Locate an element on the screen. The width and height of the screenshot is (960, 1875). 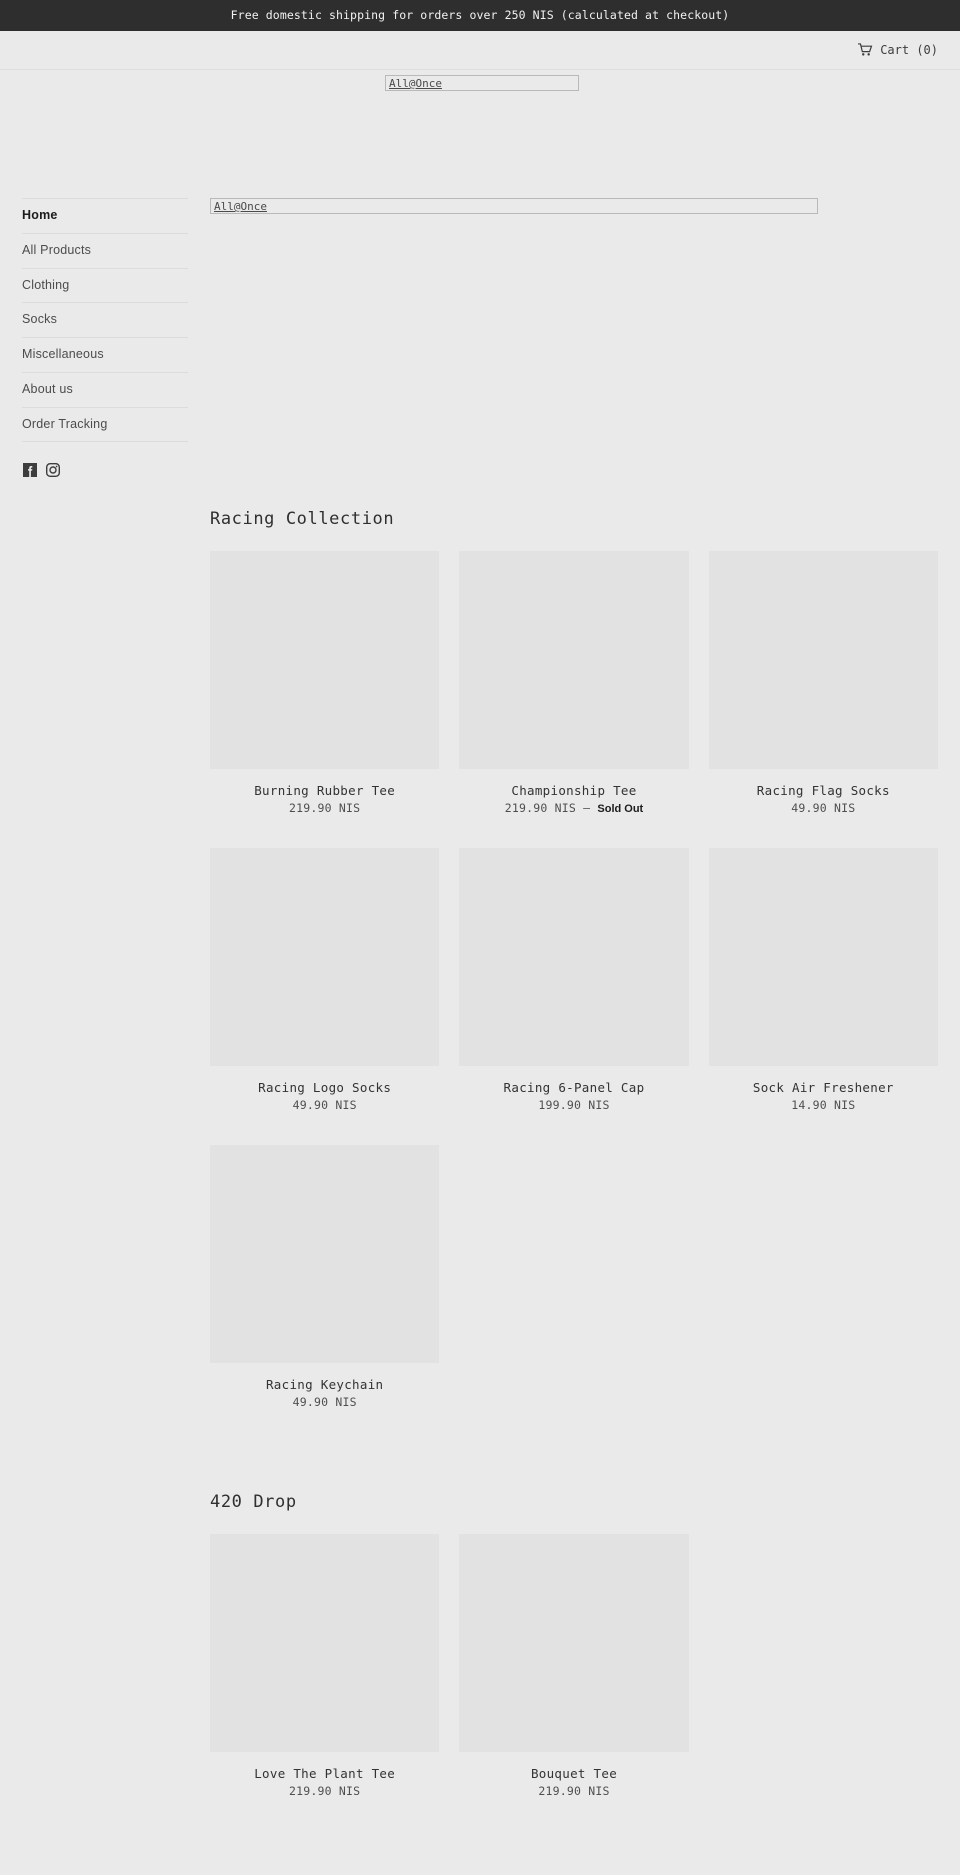
product-price-amount: 199.90 NIS is located at coordinates (574, 1105).